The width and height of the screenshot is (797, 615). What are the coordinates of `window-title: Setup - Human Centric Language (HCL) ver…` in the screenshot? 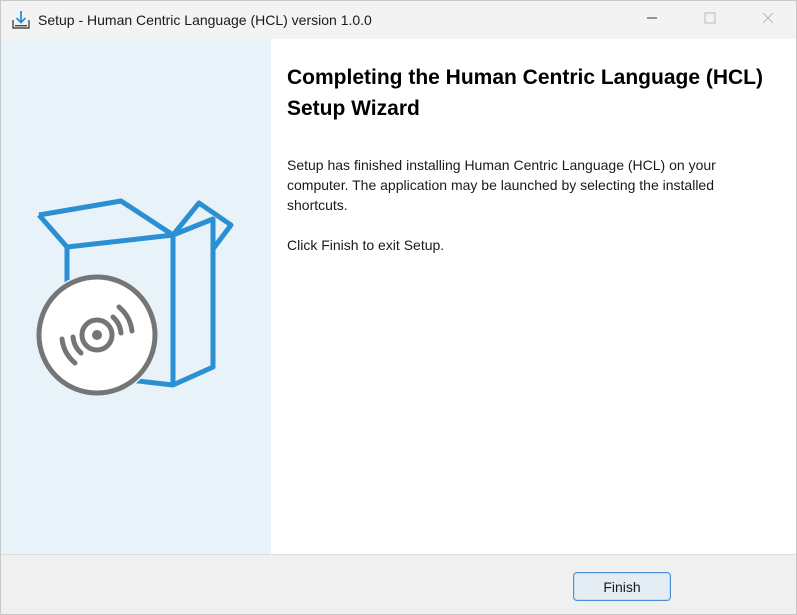 It's located at (205, 20).